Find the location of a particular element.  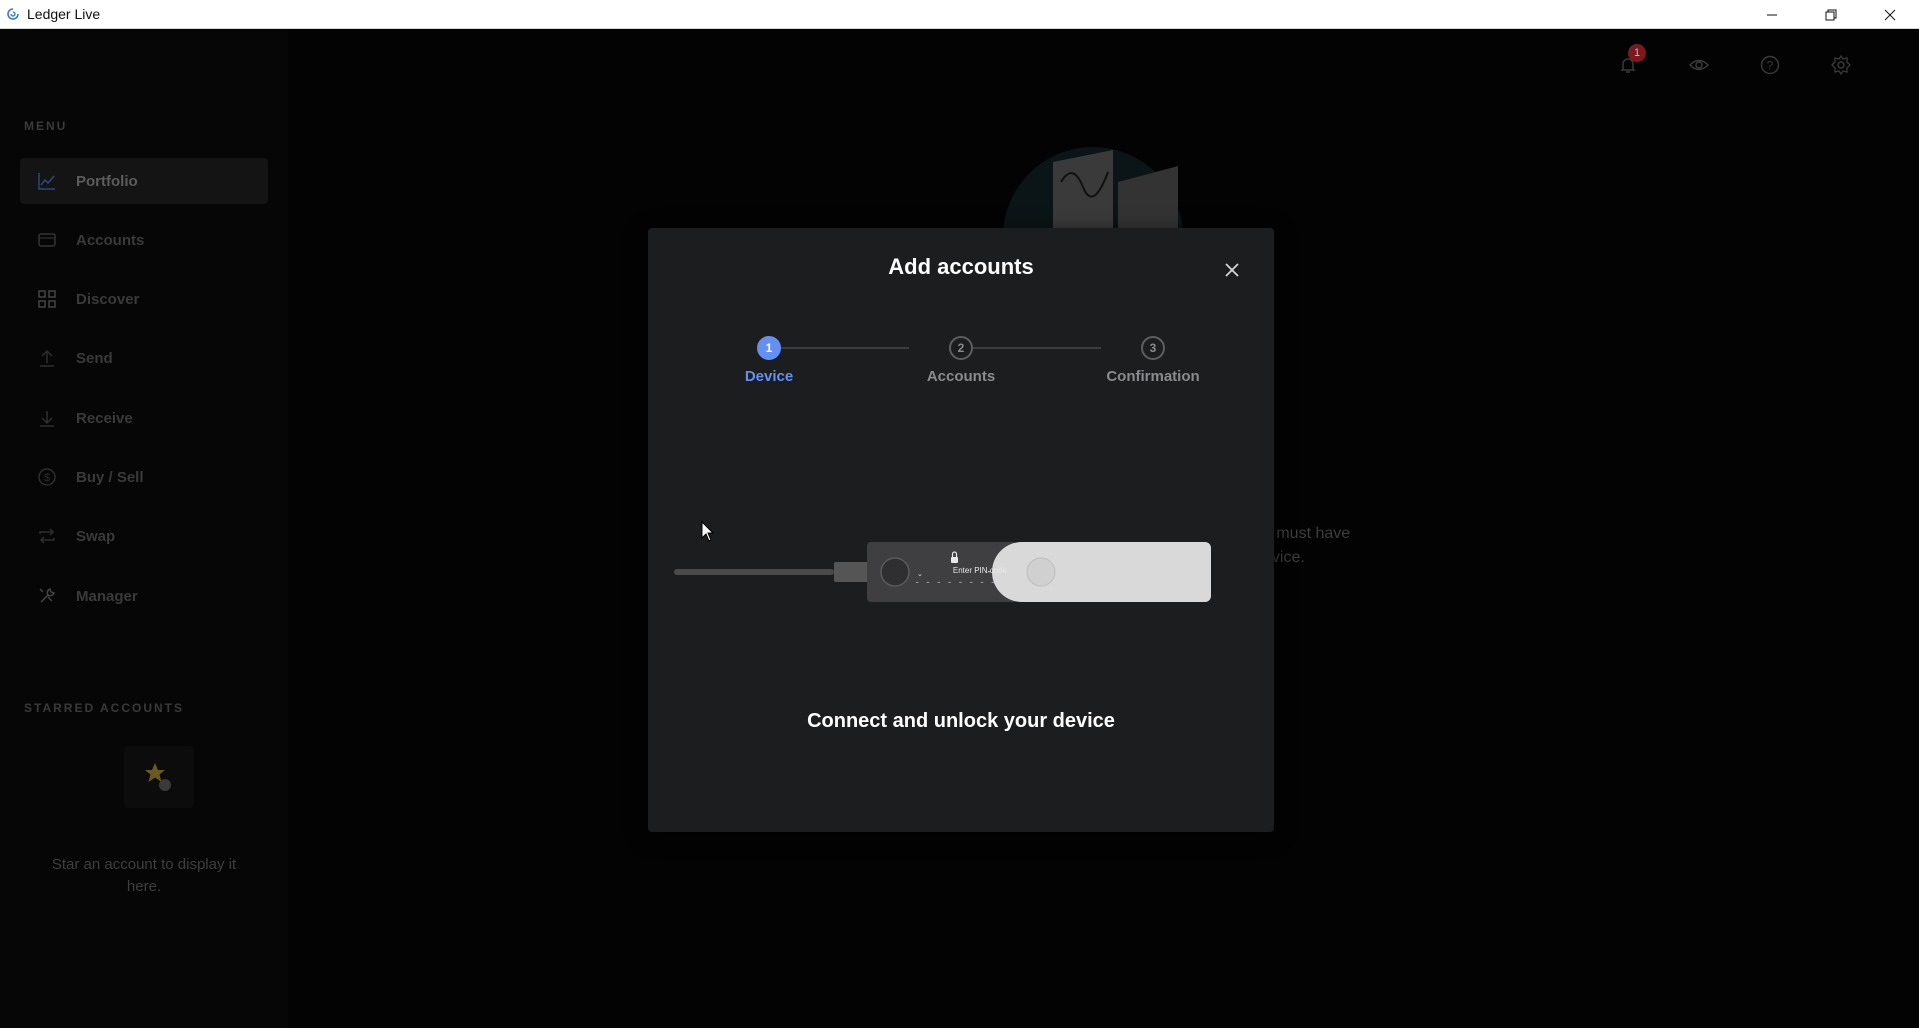

settings-button is located at coordinates (1841, 65).